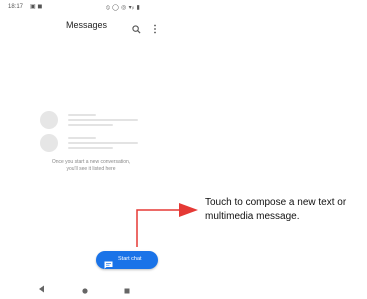  What do you see at coordinates (91, 169) in the screenshot?
I see `empty-state-line: you'll see it listed here` at bounding box center [91, 169].